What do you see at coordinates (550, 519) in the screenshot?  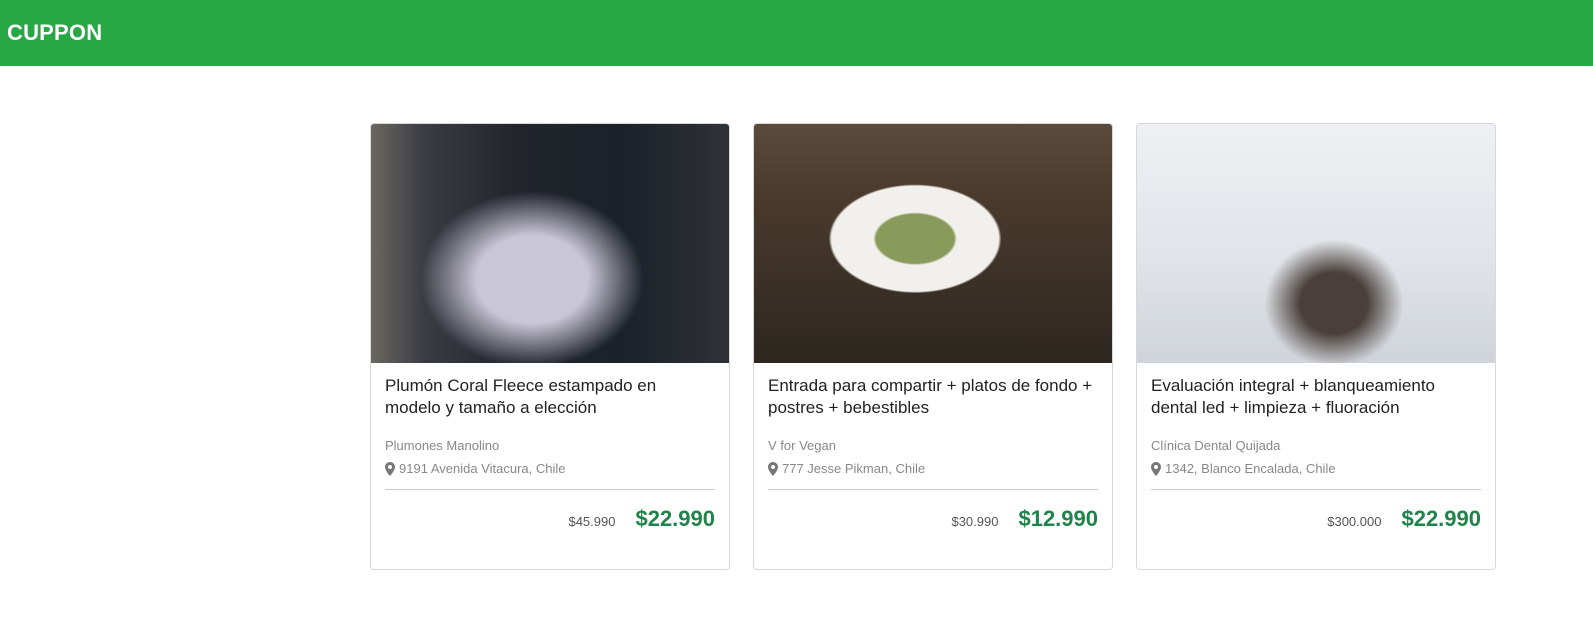 I see `price-row: $45.990 $22.990` at bounding box center [550, 519].